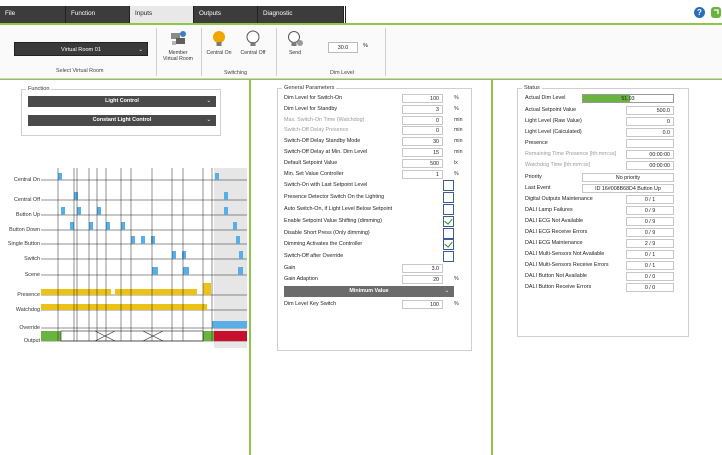  Describe the element at coordinates (650, 210) in the screenshot. I see `diagnostic-value: 0 / 9` at that location.